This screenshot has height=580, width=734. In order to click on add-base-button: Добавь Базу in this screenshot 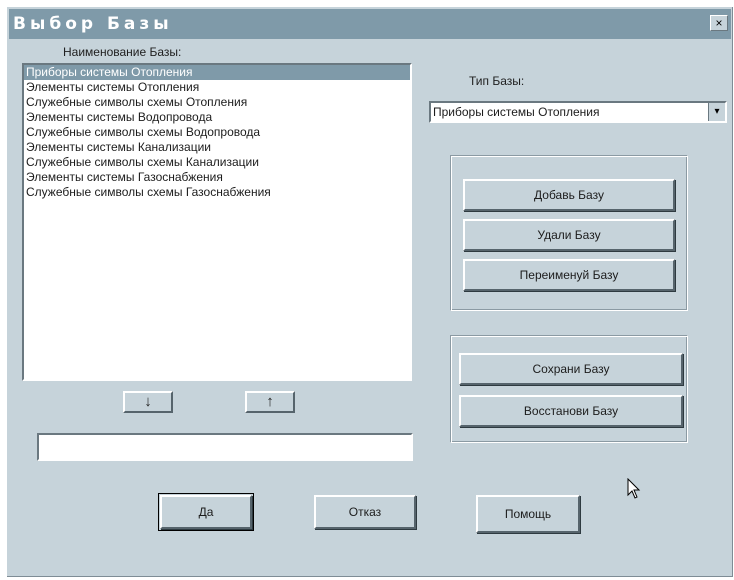, I will do `click(569, 195)`.